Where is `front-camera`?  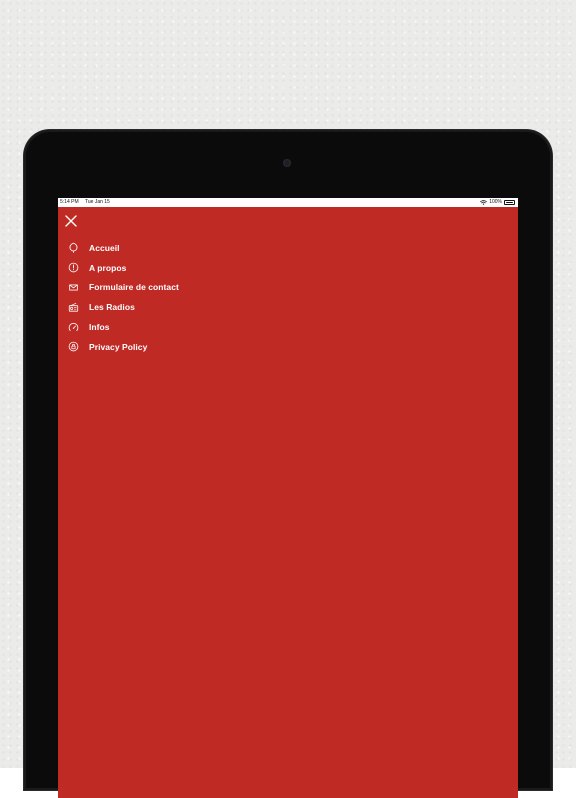 front-camera is located at coordinates (287, 163).